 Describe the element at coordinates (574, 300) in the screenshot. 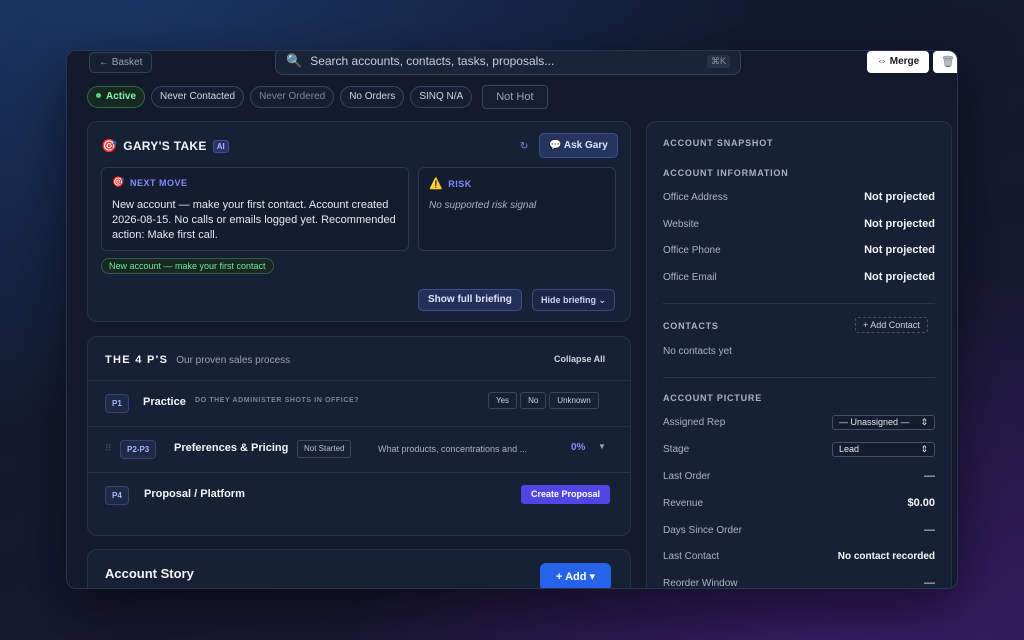

I see `hide-briefing-button: Hide briefing ⌄` at that location.